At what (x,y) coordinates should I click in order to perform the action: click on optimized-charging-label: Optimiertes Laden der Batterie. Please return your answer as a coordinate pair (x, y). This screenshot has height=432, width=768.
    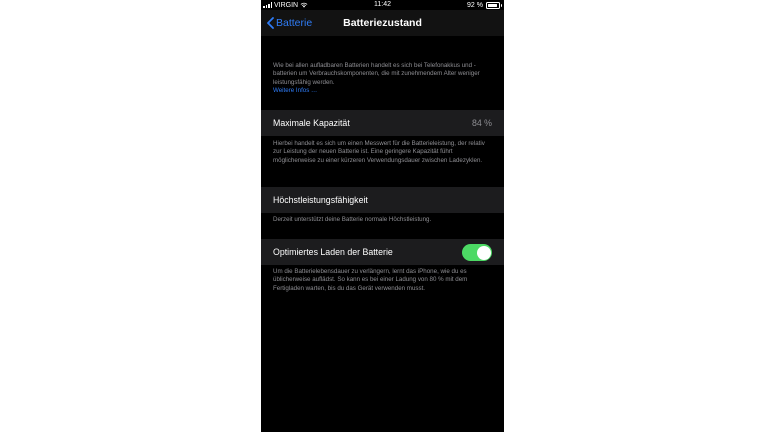
    Looking at the image, I should click on (333, 252).